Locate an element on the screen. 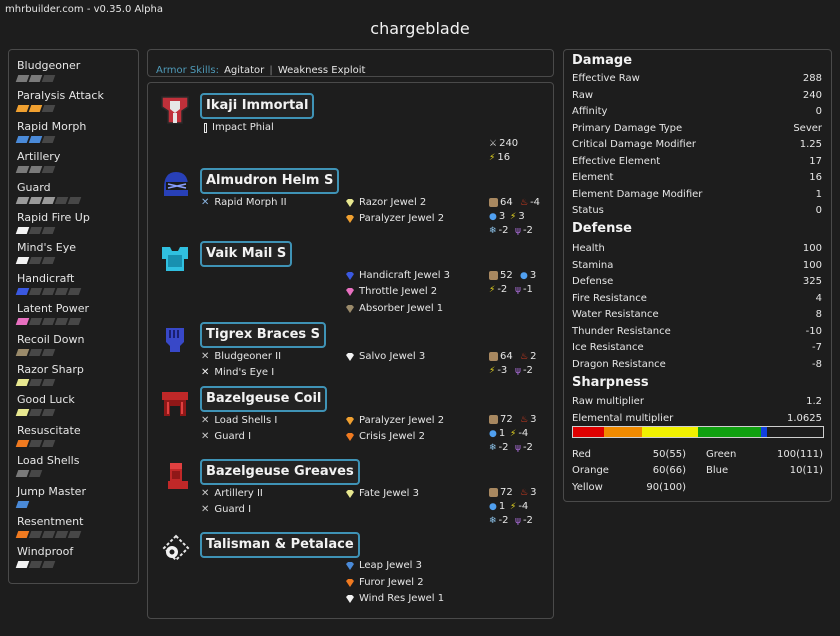 The height and width of the screenshot is (636, 840). sharpness-blue: Blue 10(11) is located at coordinates (764, 470).